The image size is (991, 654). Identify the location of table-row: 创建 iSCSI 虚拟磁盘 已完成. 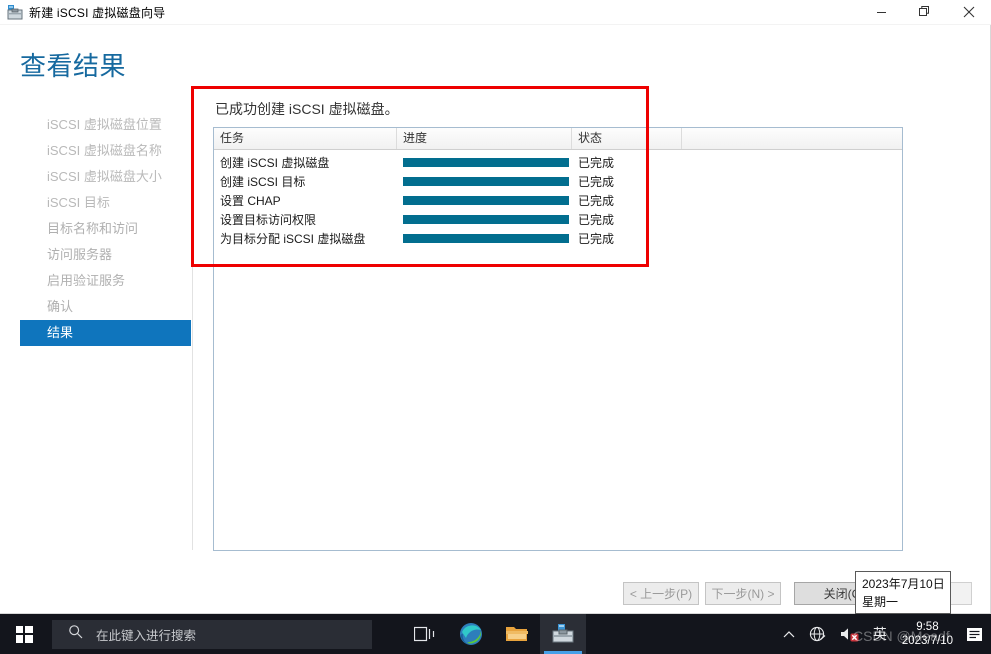
(558, 162).